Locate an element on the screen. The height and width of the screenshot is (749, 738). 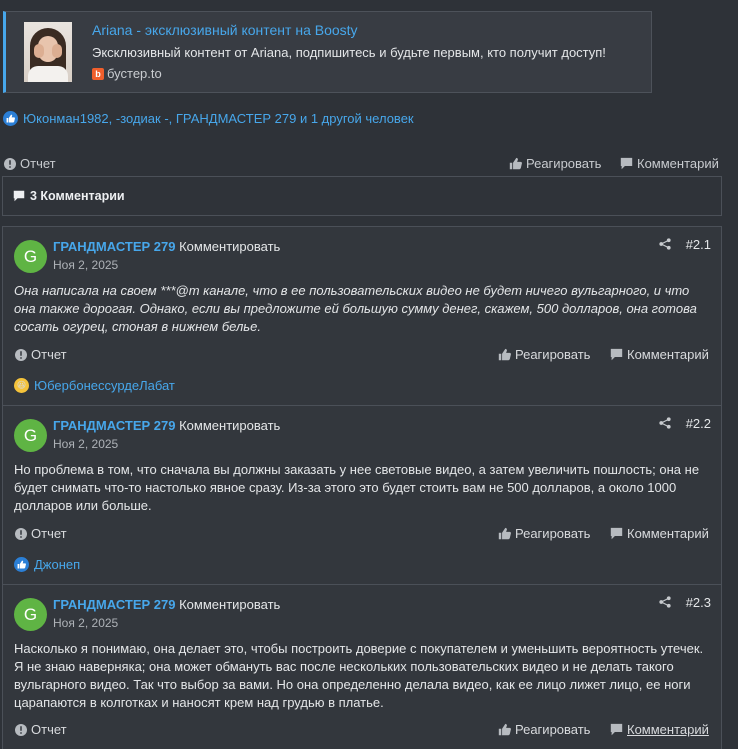
embed-thumbnail is located at coordinates (48, 52).